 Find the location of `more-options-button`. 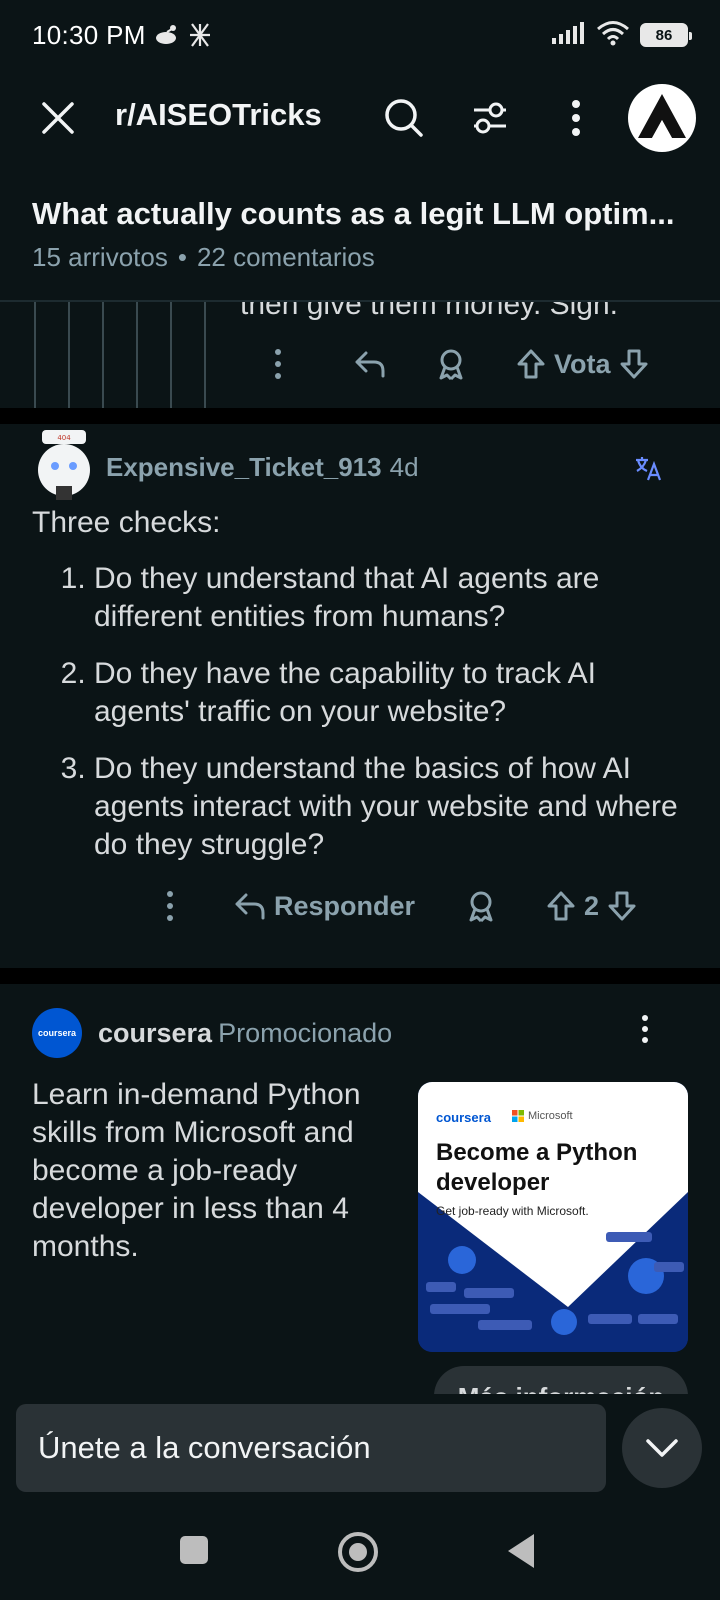

more-options-button is located at coordinates (576, 118).